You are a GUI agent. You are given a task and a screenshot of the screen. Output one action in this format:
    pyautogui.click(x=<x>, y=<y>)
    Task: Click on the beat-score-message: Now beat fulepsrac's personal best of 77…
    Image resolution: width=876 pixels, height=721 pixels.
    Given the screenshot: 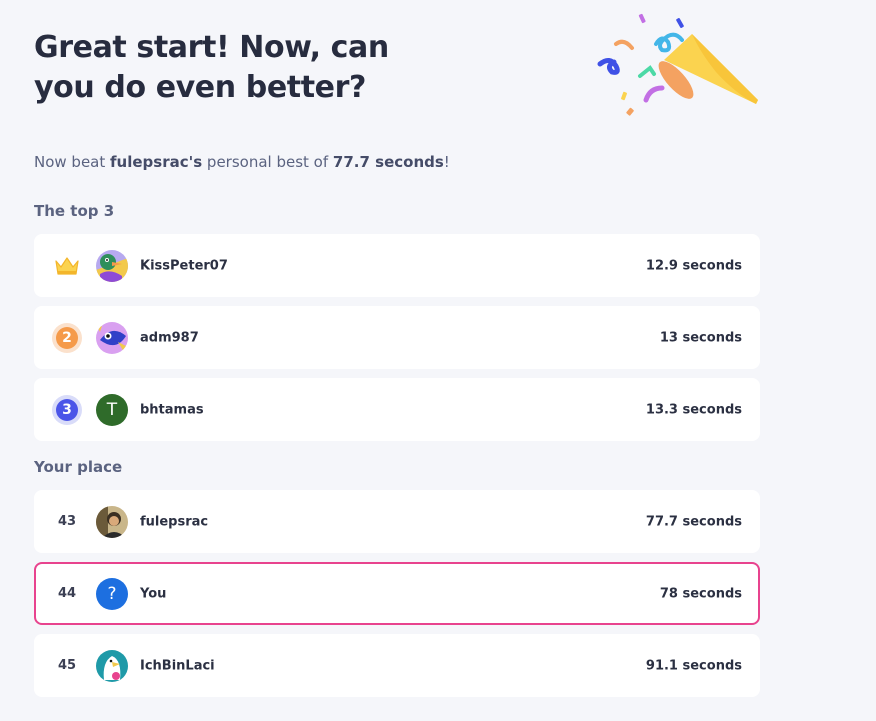 What is the action you would take?
    pyautogui.click(x=242, y=162)
    